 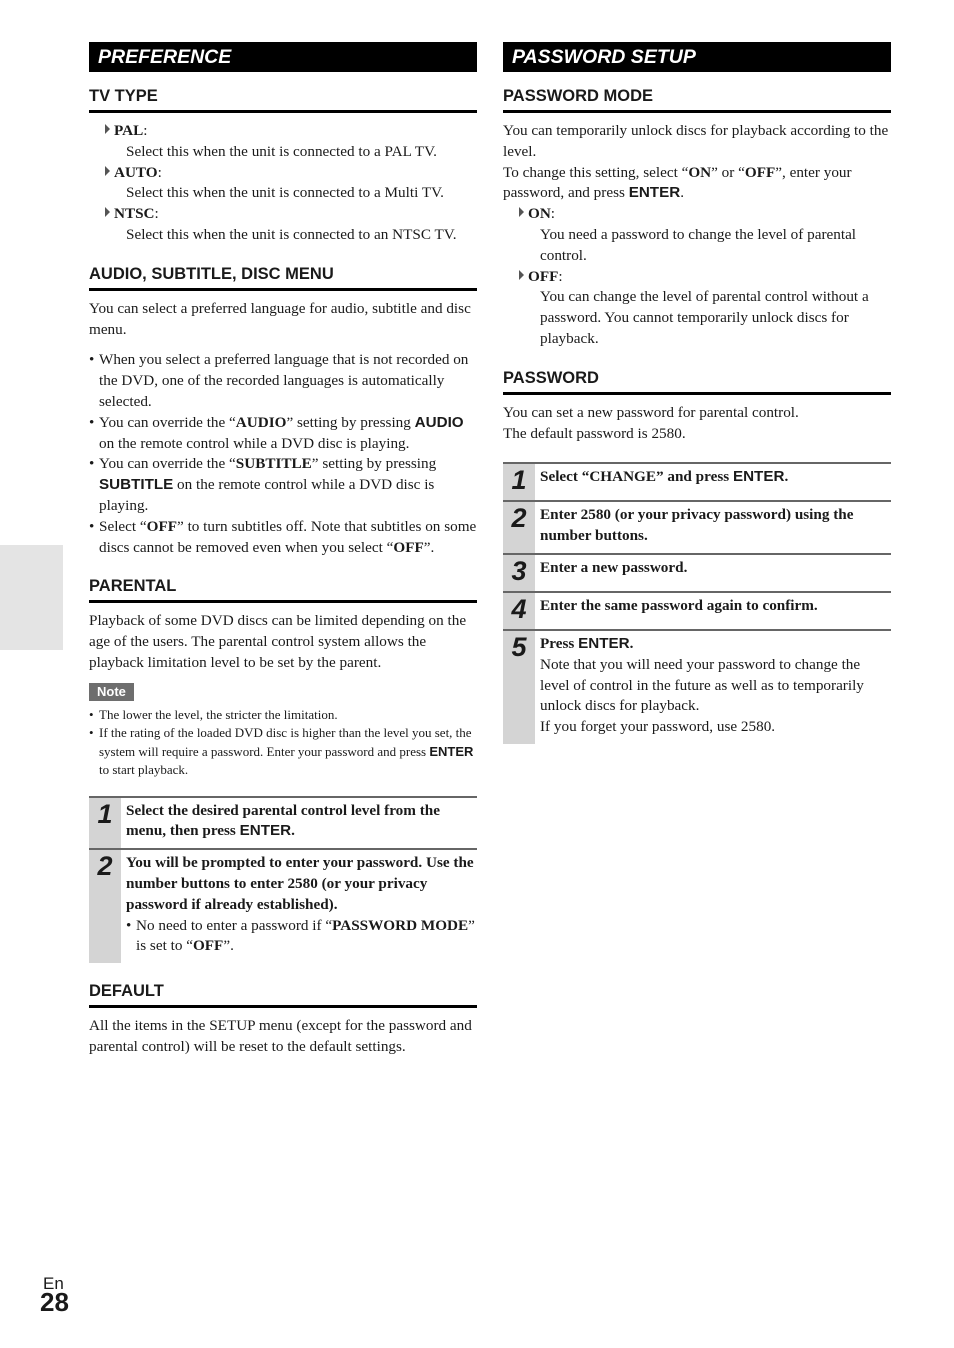 What do you see at coordinates (594, 433) in the screenshot?
I see `password-p2: The default password is 2580.` at bounding box center [594, 433].